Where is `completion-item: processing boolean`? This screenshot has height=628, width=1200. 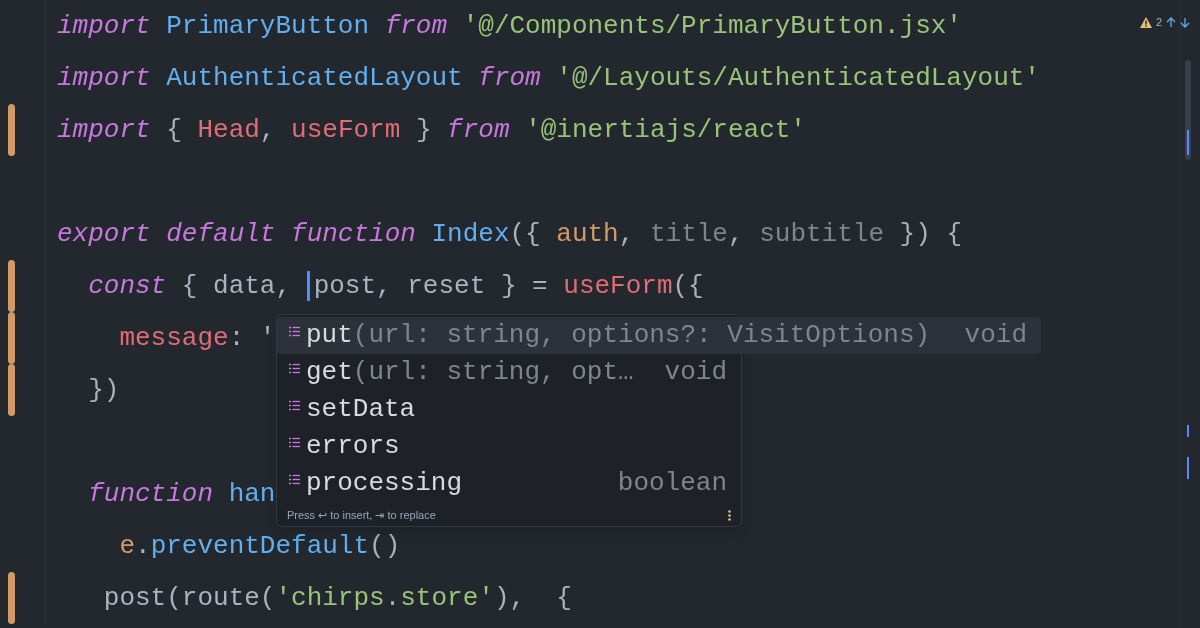
completion-item: processing boolean is located at coordinates (509, 483).